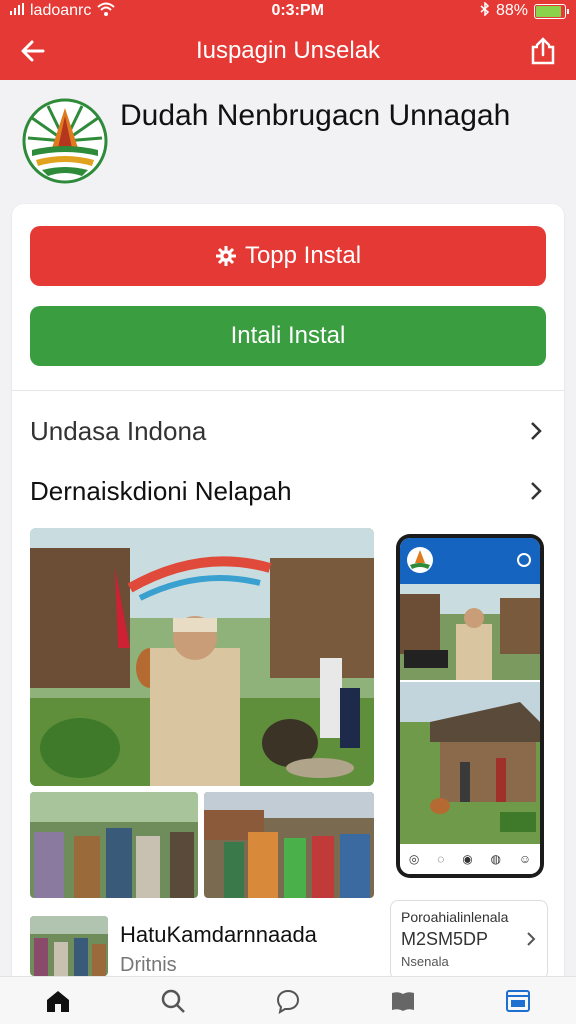 The height and width of the screenshot is (1024, 576). Describe the element at coordinates (288, 390) in the screenshot. I see `divider` at that location.